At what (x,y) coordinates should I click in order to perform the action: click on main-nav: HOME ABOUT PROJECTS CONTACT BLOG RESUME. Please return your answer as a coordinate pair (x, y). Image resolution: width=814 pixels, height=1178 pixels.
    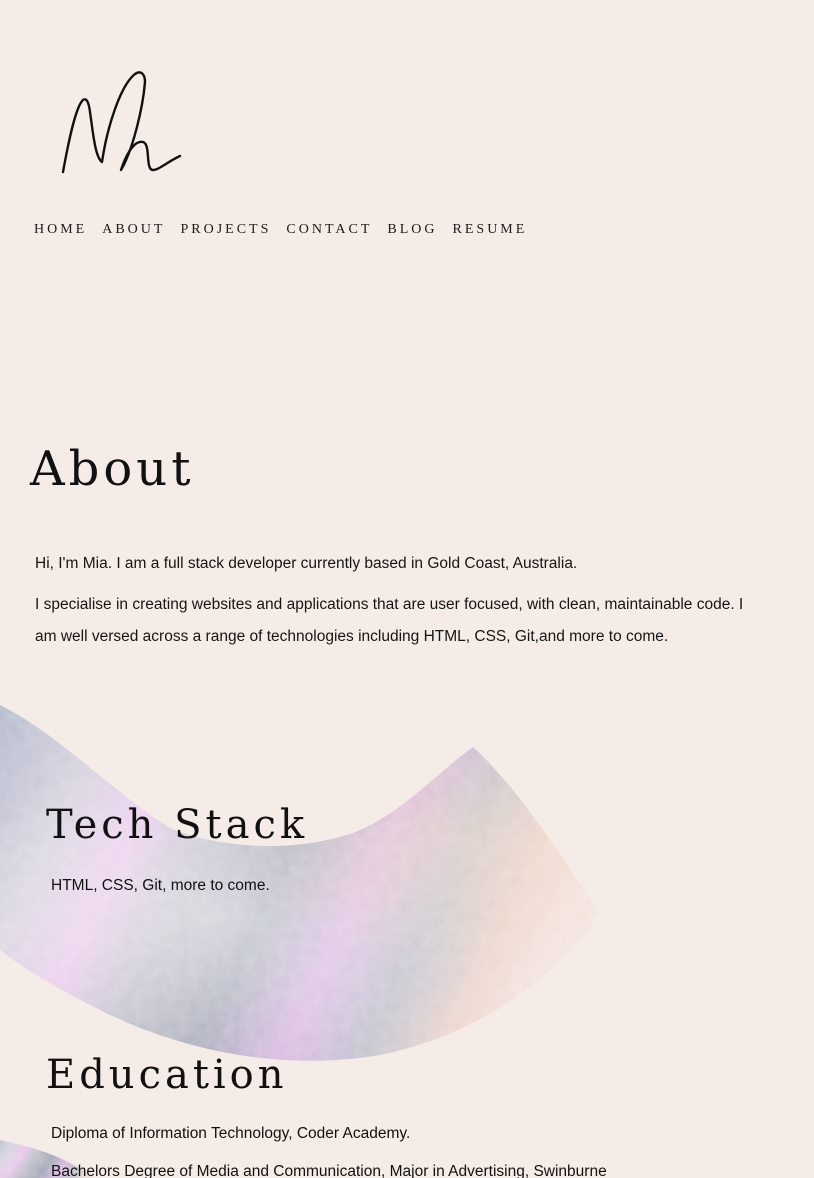
    Looking at the image, I should click on (288, 230).